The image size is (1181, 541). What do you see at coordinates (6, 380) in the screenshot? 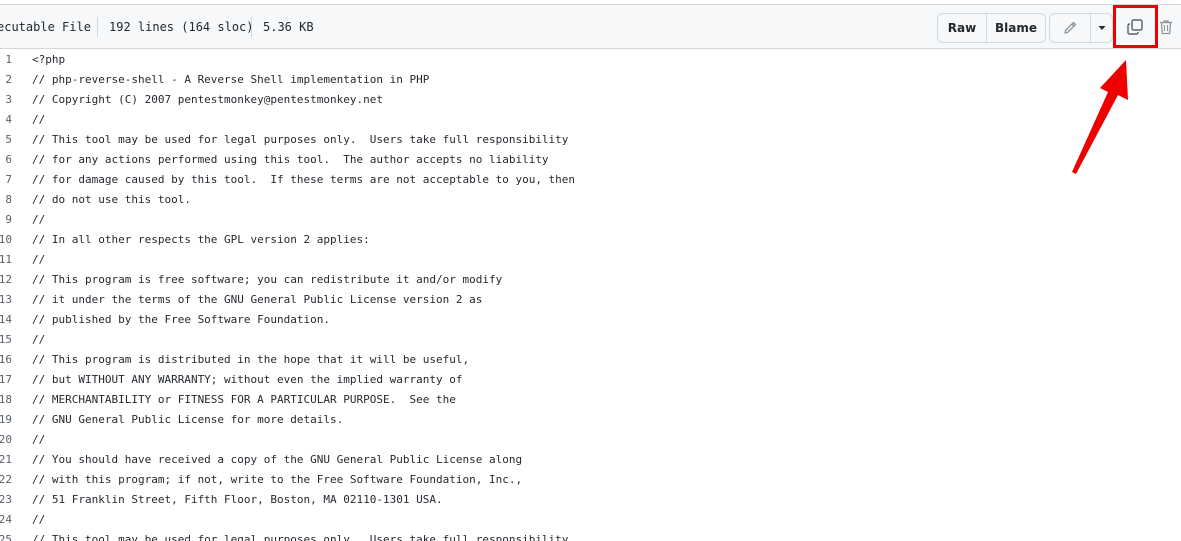
I see `line-number: 17` at bounding box center [6, 380].